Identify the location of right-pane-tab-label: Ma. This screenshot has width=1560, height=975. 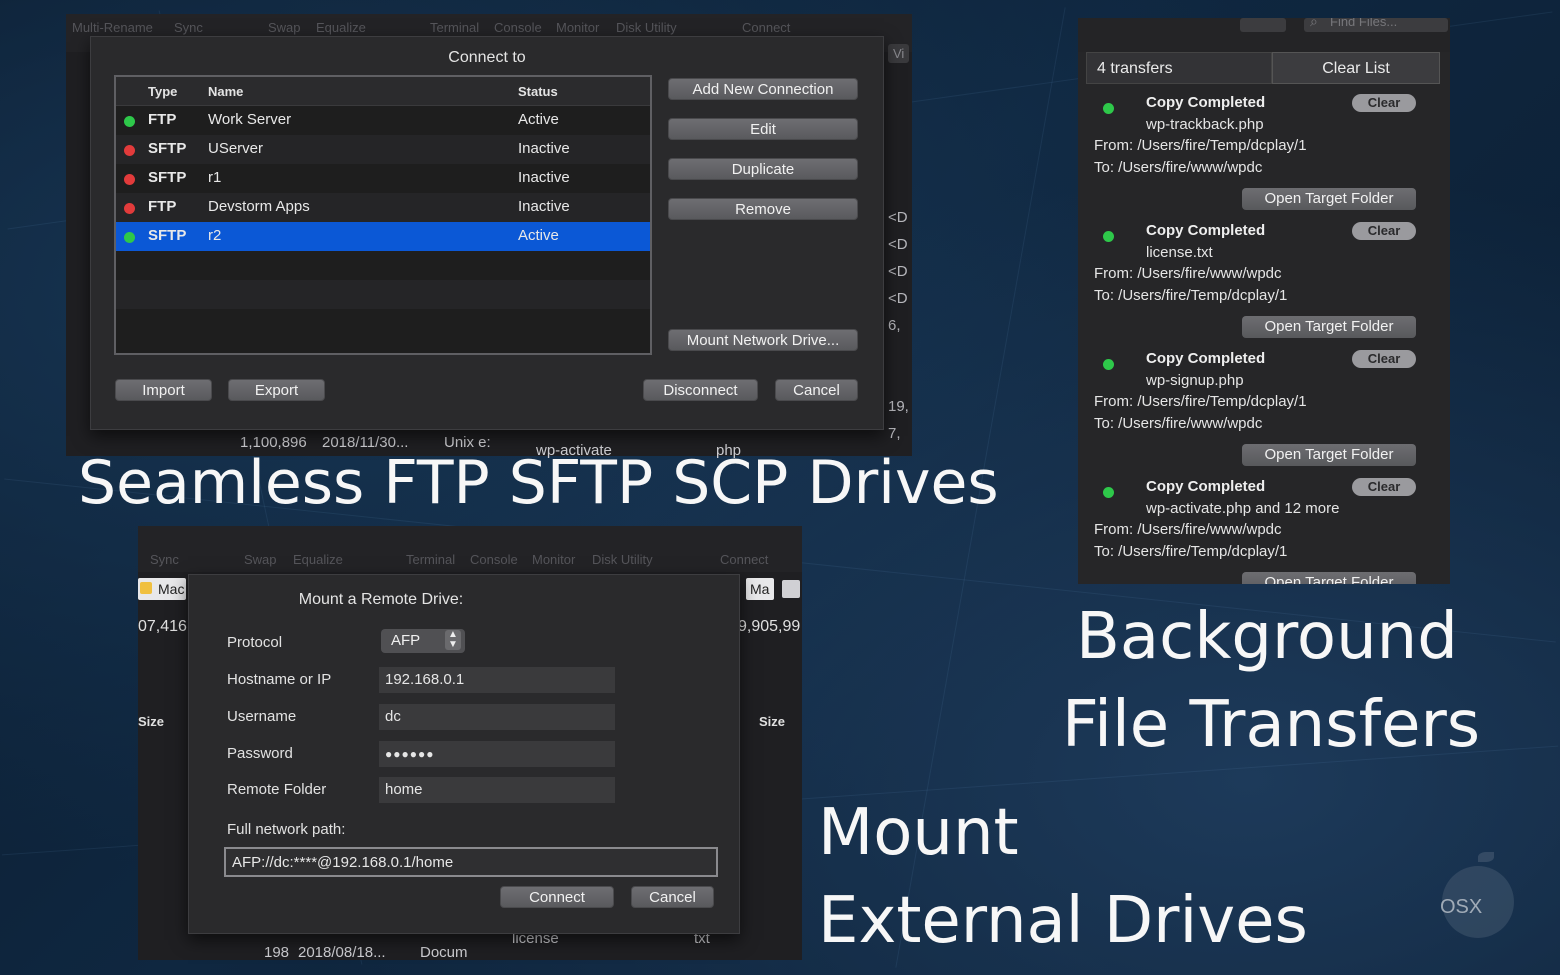
(760, 589).